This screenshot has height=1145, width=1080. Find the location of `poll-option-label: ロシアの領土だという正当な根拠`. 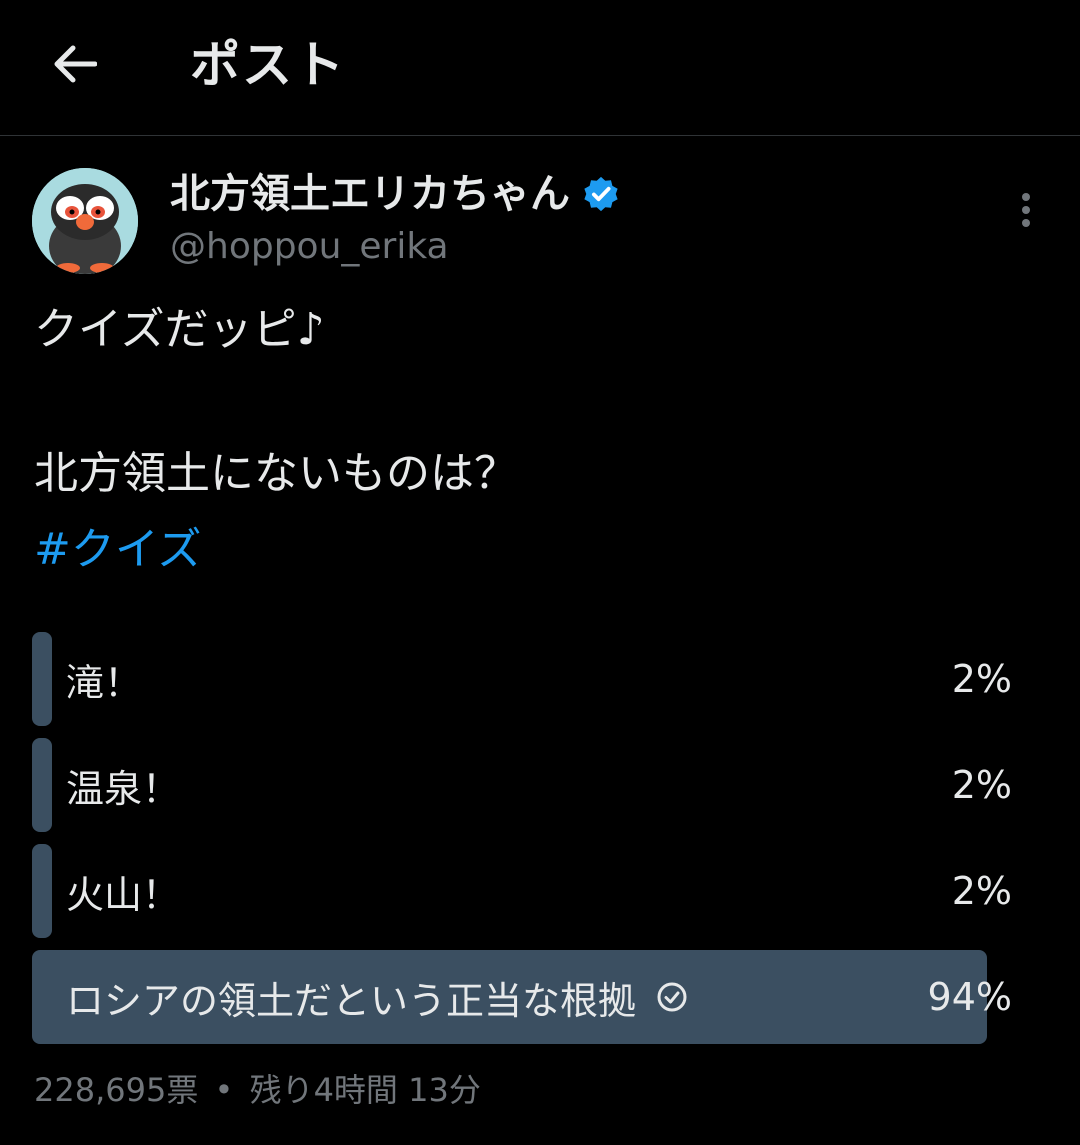

poll-option-label: ロシアの領土だという正当な根拠 is located at coordinates (377, 997).